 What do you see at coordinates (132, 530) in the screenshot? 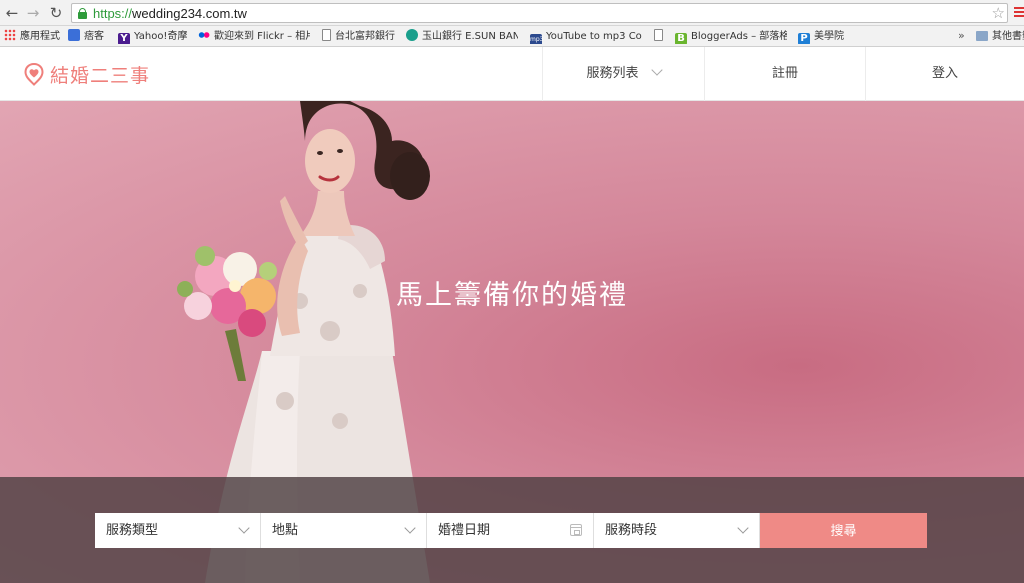
I see `service-type-label: 服務類型` at bounding box center [132, 530].